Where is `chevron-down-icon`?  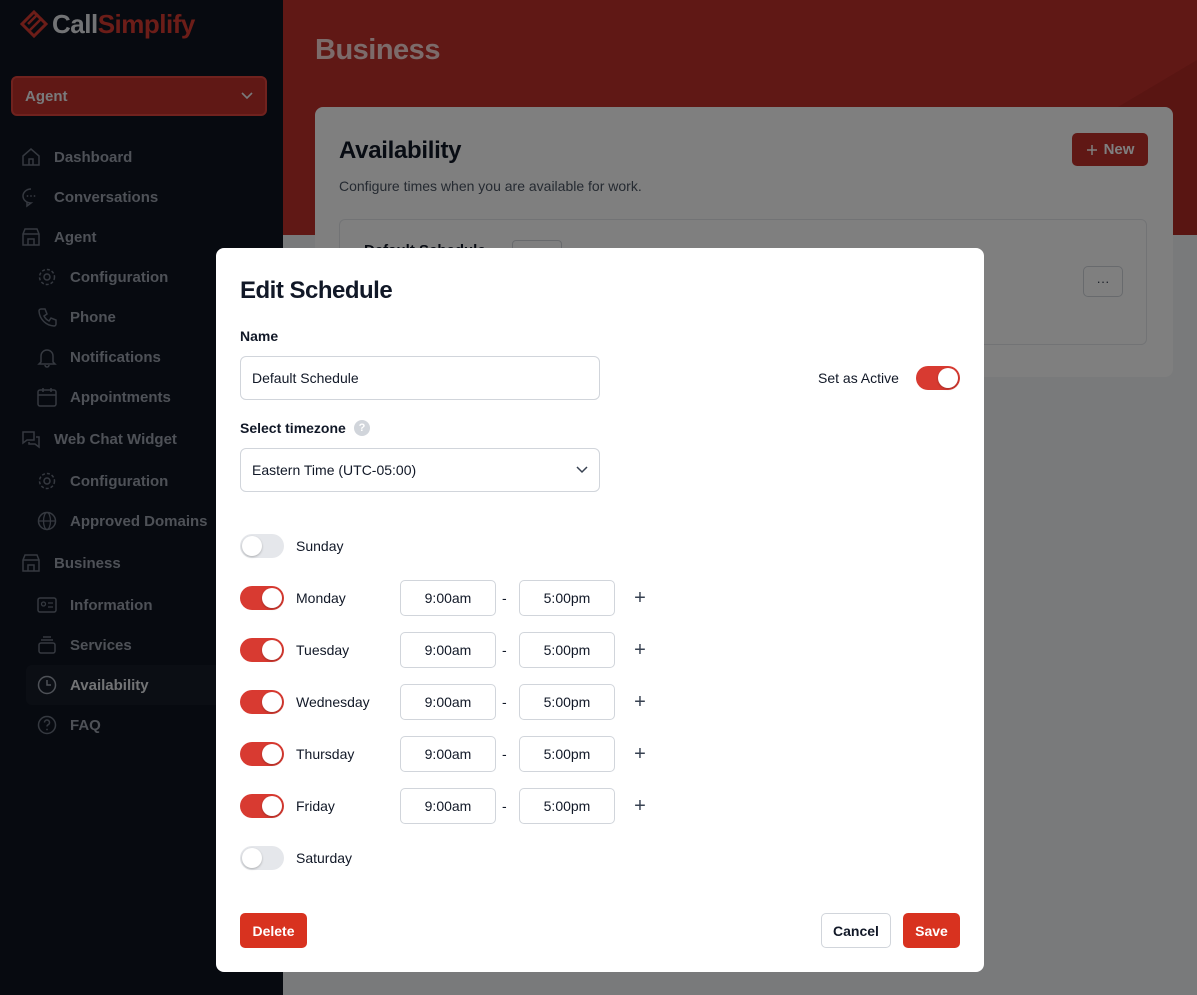
chevron-down-icon is located at coordinates (582, 470).